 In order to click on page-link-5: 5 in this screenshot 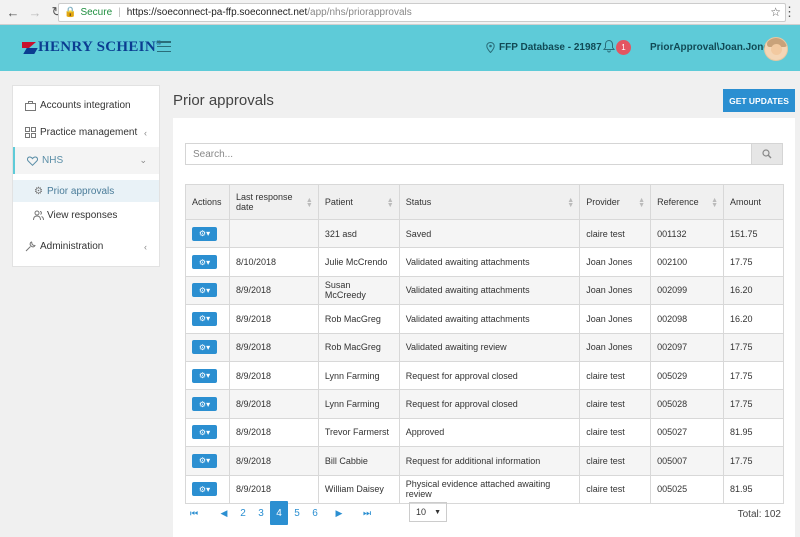, I will do `click(297, 513)`.